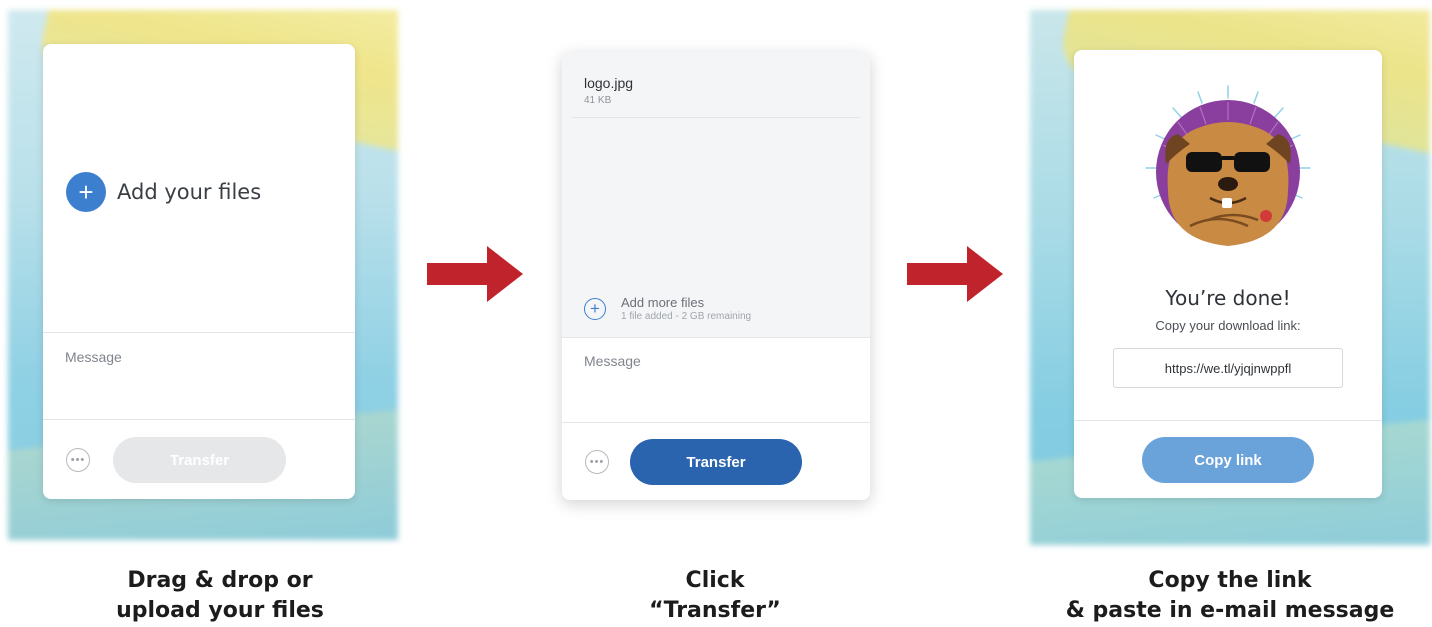 Image resolution: width=1432 pixels, height=627 pixels. Describe the element at coordinates (595, 308) in the screenshot. I see `plus-circle-icon: +` at that location.